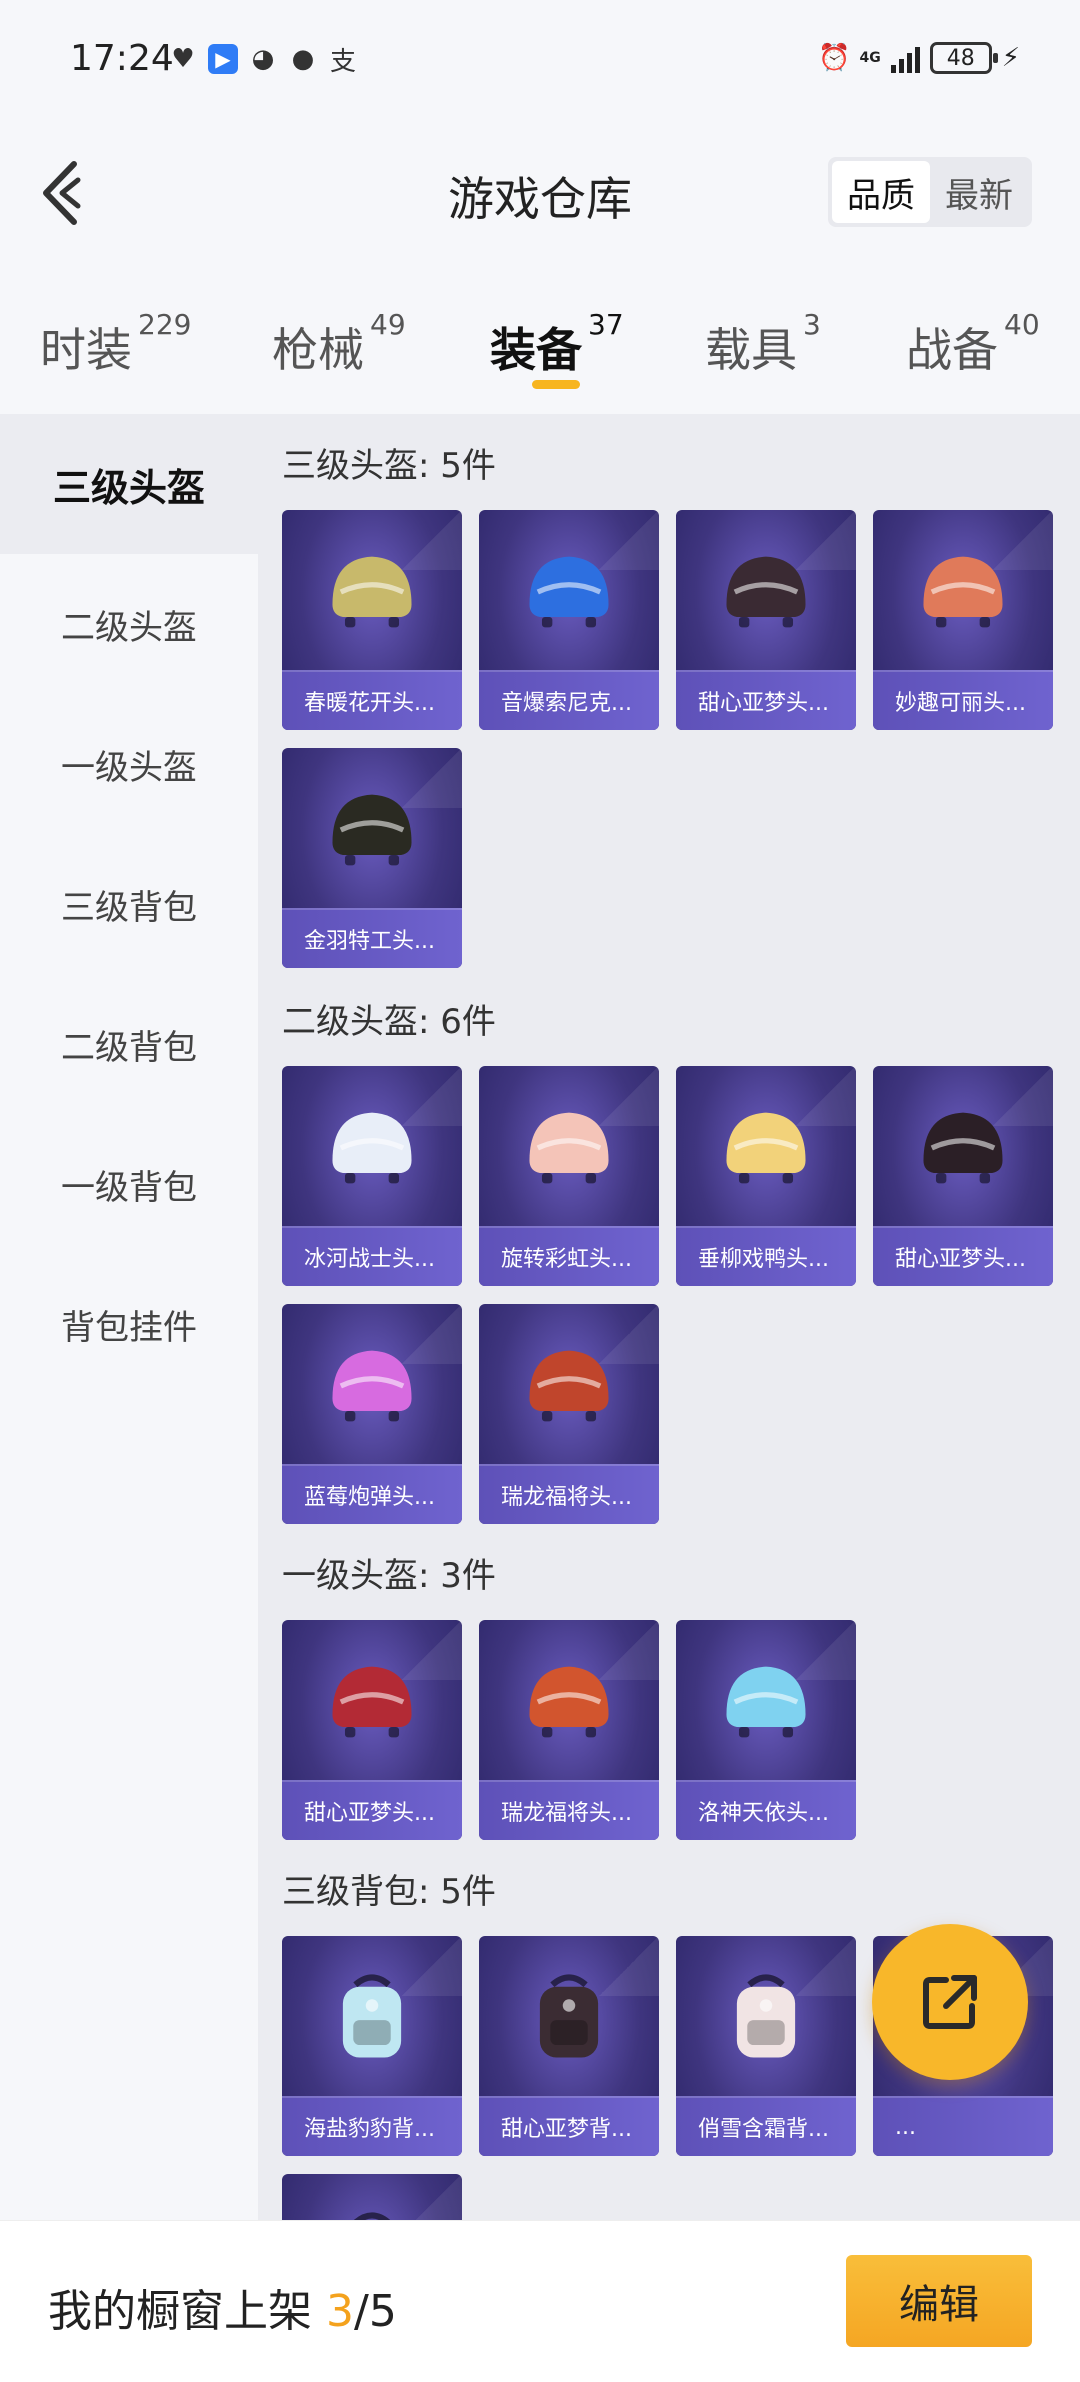 Image resolution: width=1080 pixels, height=2382 pixels. I want to click on app-notify-icon: ▶, so click(223, 59).